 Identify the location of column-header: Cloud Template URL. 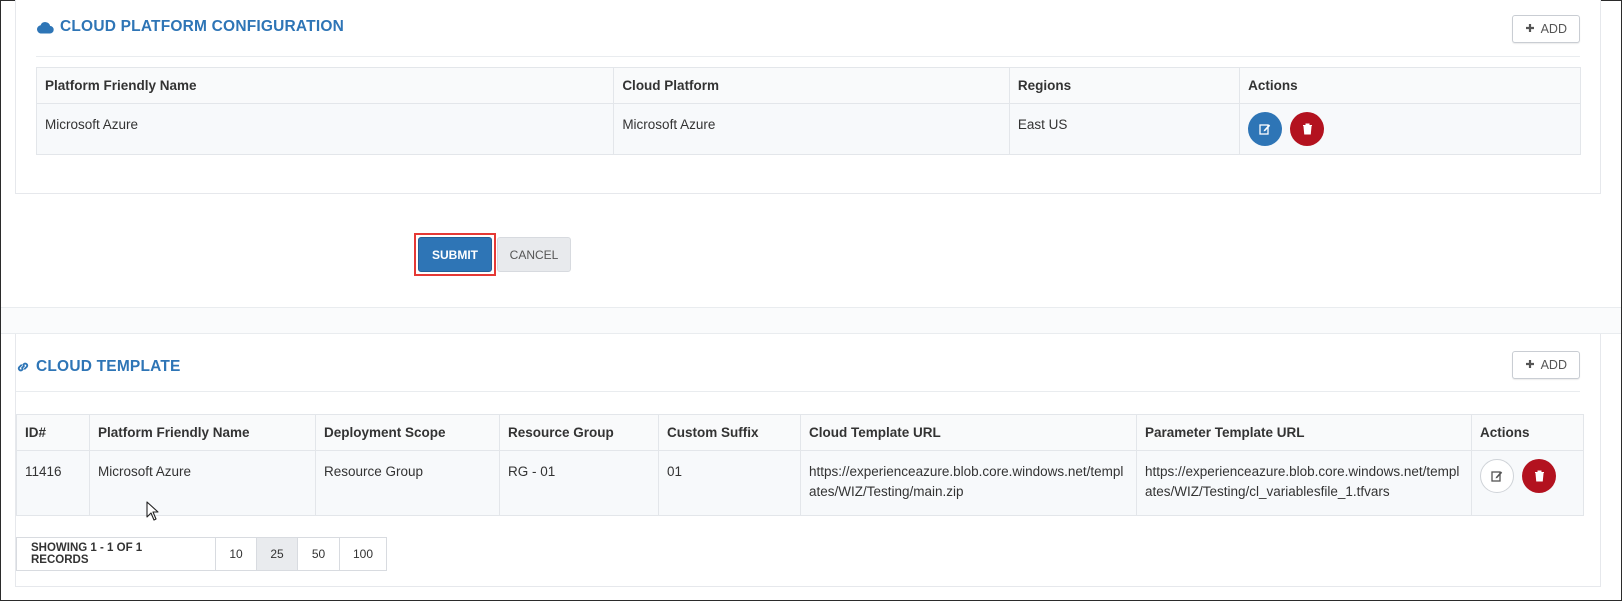
(968, 432).